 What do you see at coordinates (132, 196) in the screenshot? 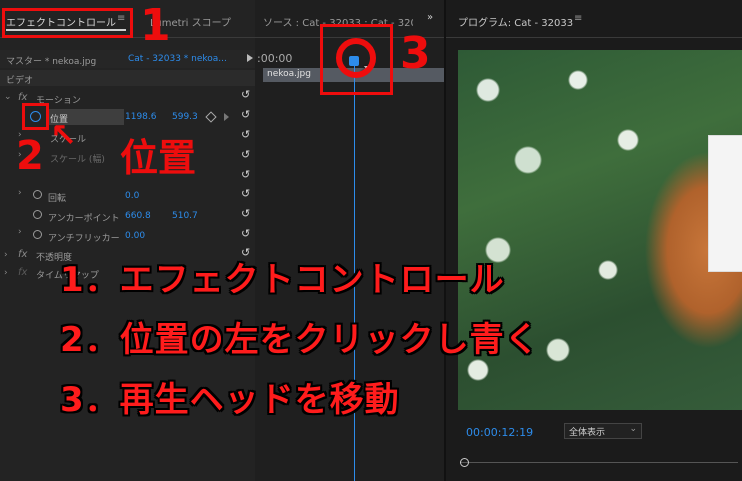
I see `rotation-value: 0.0` at bounding box center [132, 196].